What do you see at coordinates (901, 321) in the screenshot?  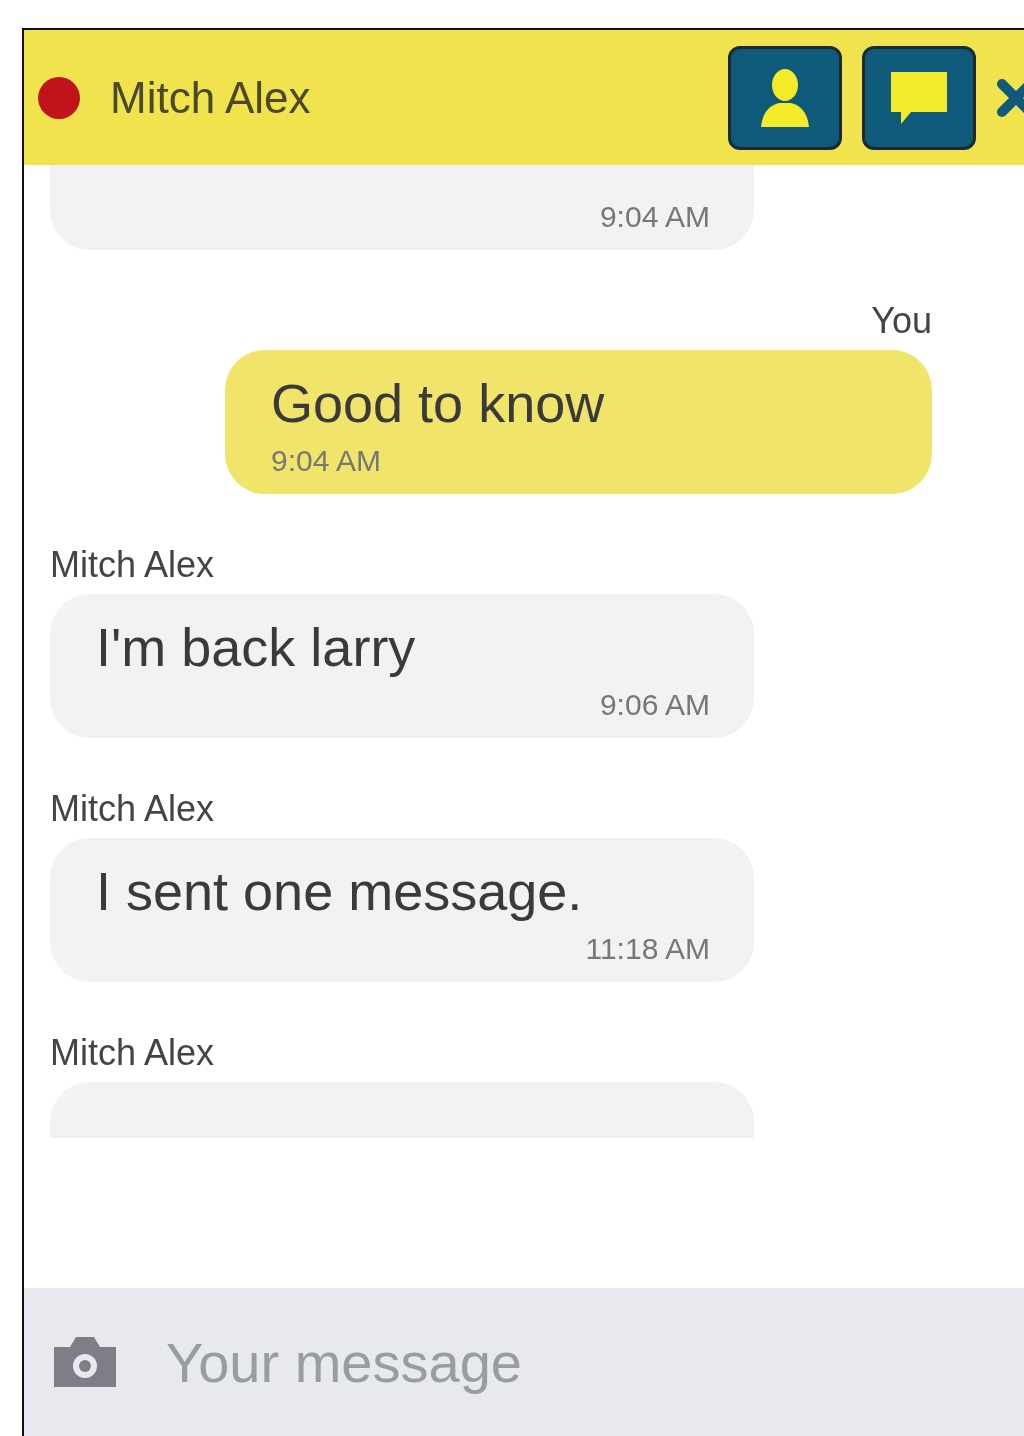 I see `sender-name: You` at bounding box center [901, 321].